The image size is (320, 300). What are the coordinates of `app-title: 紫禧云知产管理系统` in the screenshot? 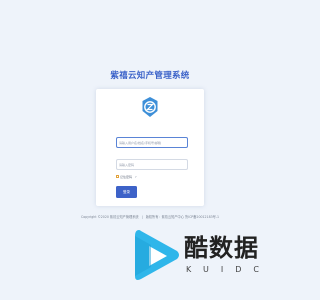 It's located at (150, 76).